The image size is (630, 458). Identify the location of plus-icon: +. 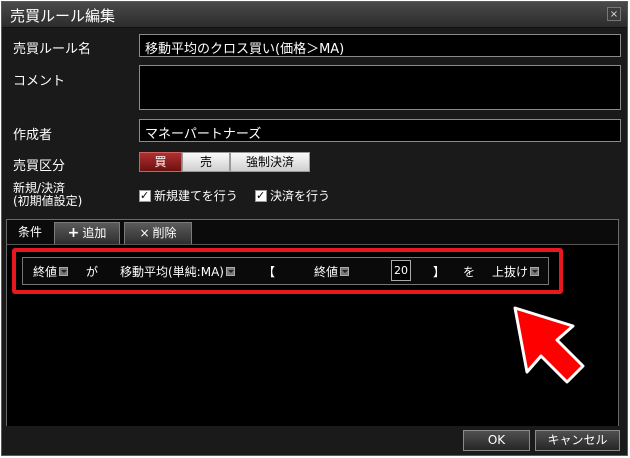
(73, 233).